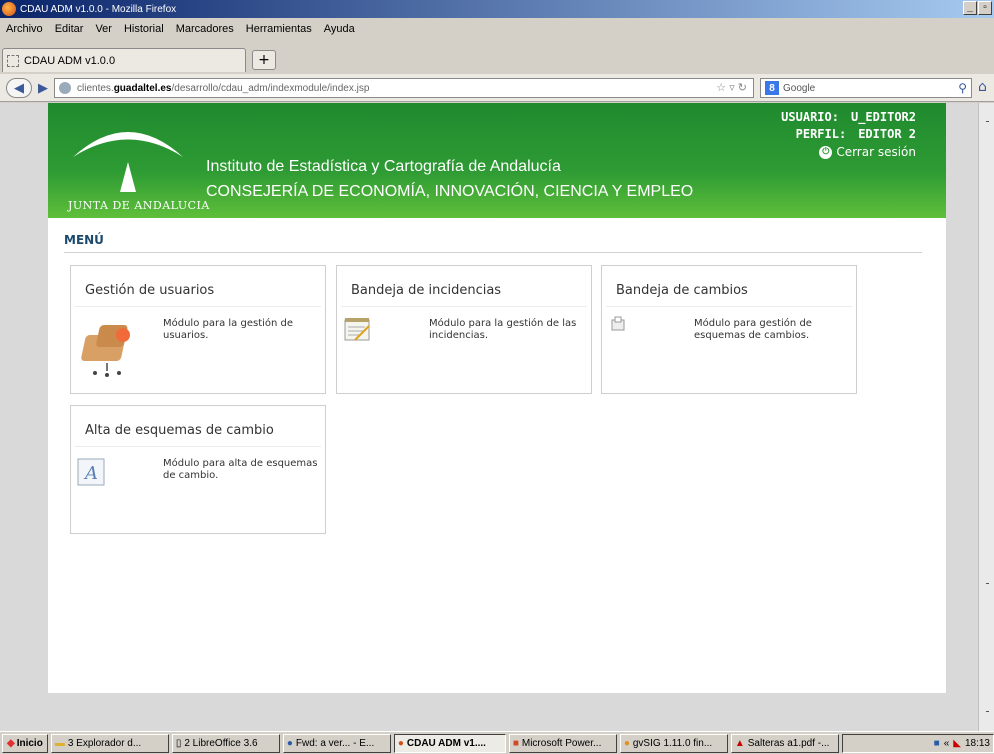  Describe the element at coordinates (70, 60) in the screenshot. I see `tab-label: CDAU ADM v1.0.0` at that location.